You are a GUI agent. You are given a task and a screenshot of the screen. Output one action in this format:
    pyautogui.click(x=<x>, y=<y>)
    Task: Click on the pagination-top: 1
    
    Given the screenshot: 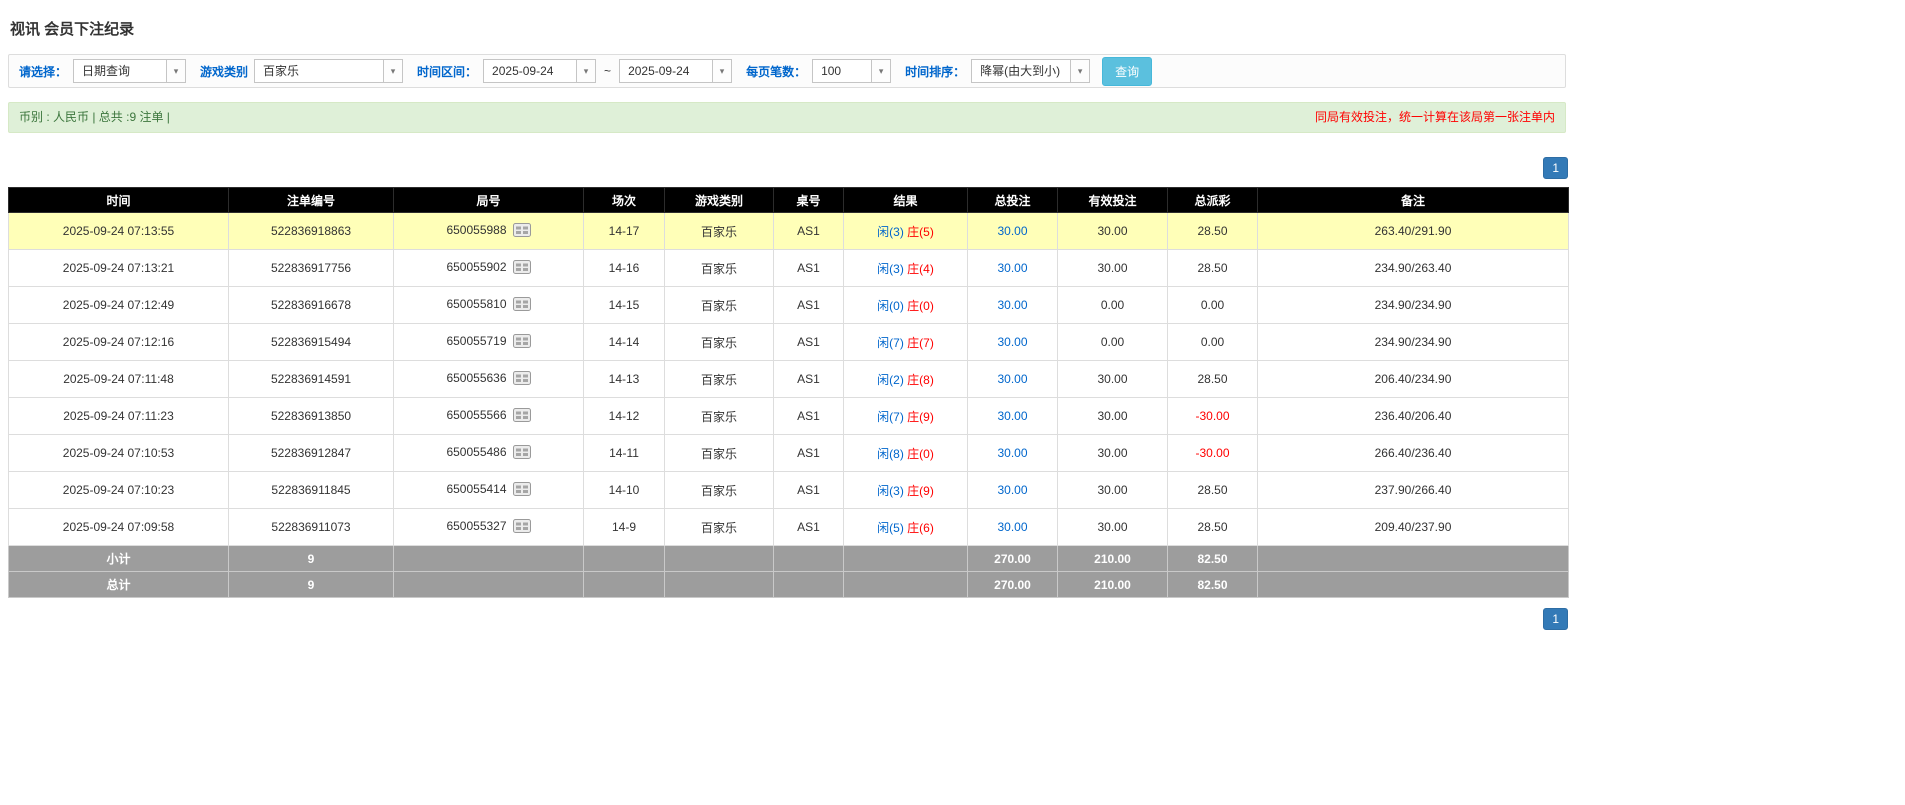 What is the action you would take?
    pyautogui.click(x=788, y=168)
    